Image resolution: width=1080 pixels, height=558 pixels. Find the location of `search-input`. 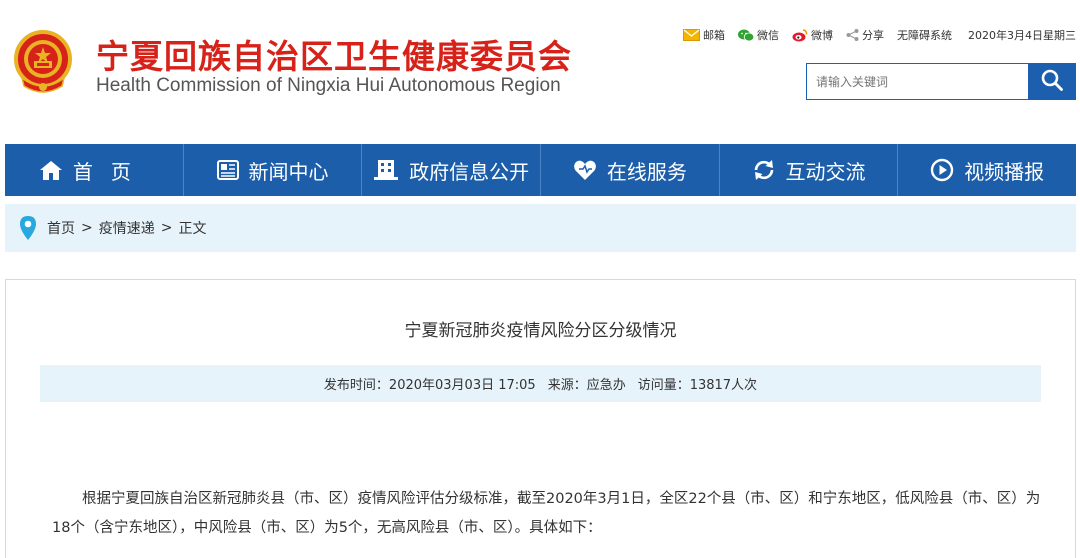

search-input is located at coordinates (917, 81).